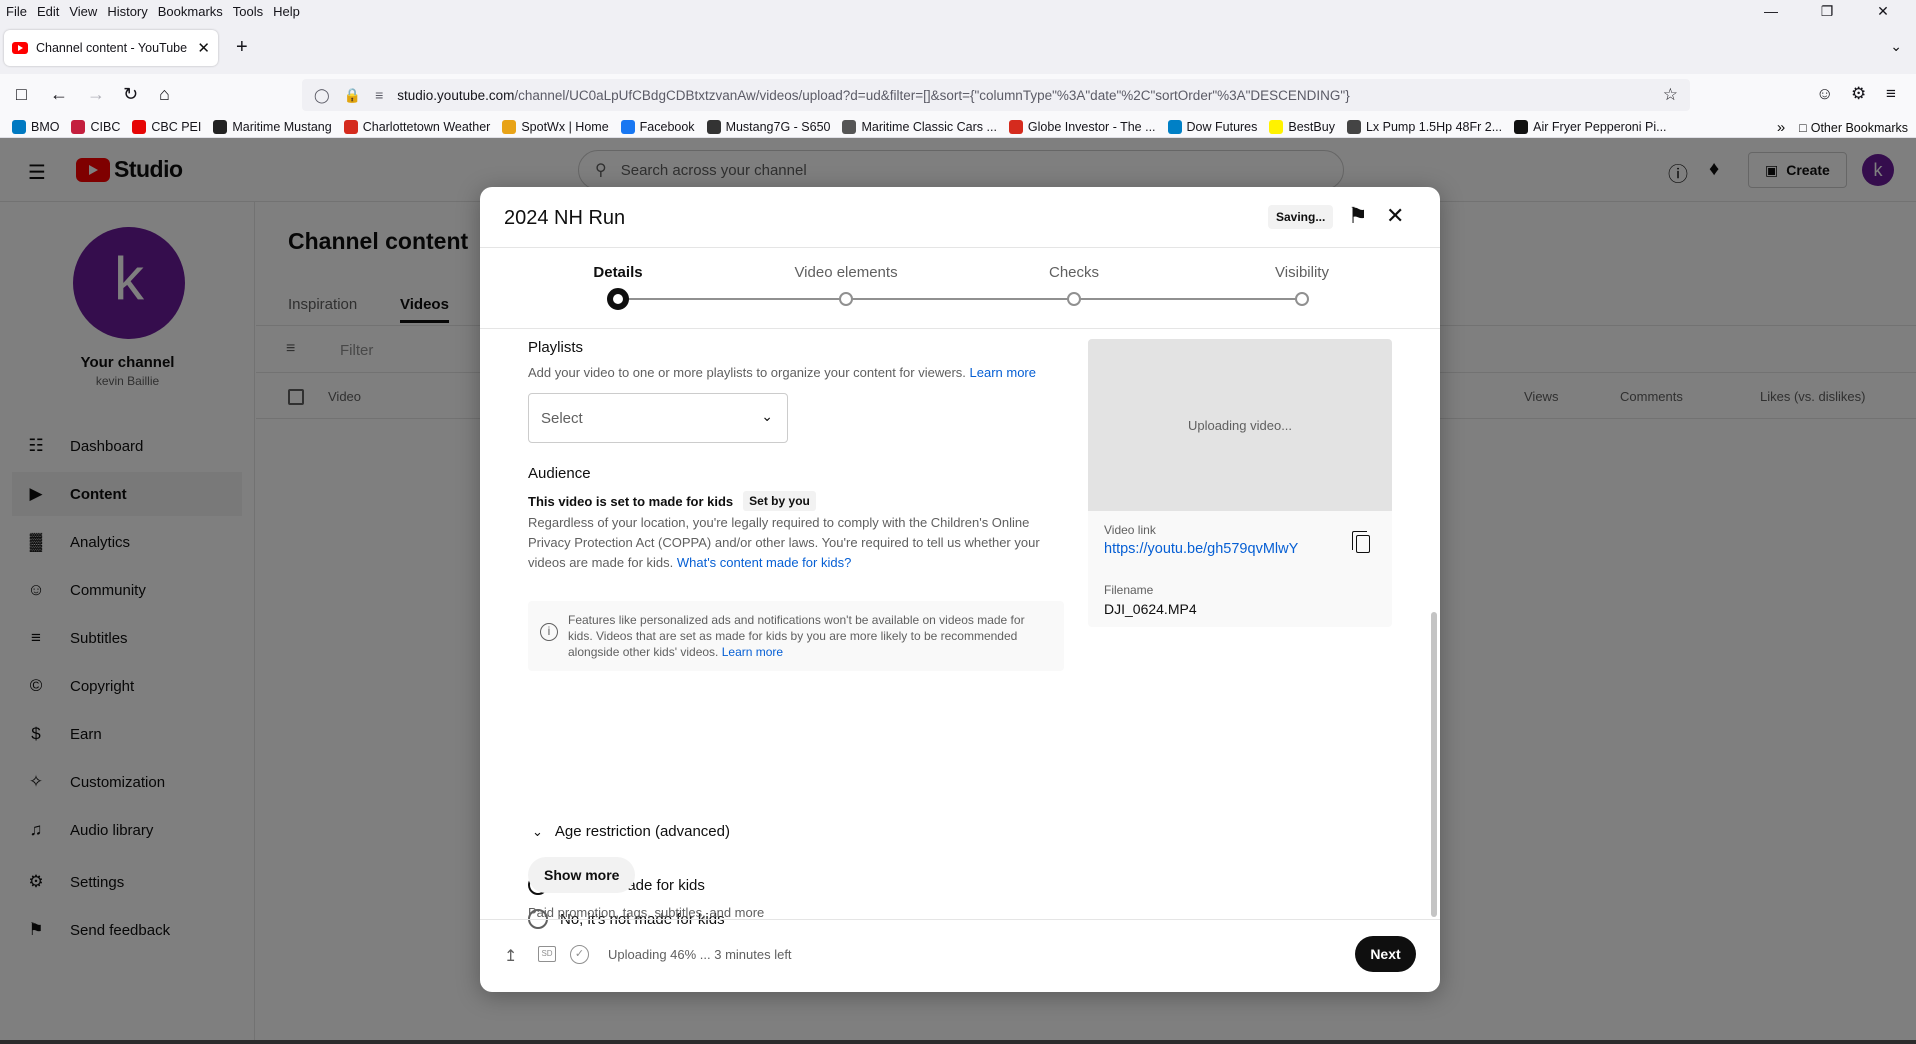 The image size is (1916, 1044). I want to click on bookmark-star-icon: ☆, so click(1670, 95).